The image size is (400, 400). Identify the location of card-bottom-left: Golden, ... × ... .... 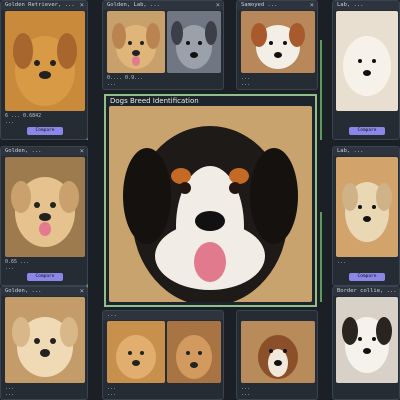
(44, 343).